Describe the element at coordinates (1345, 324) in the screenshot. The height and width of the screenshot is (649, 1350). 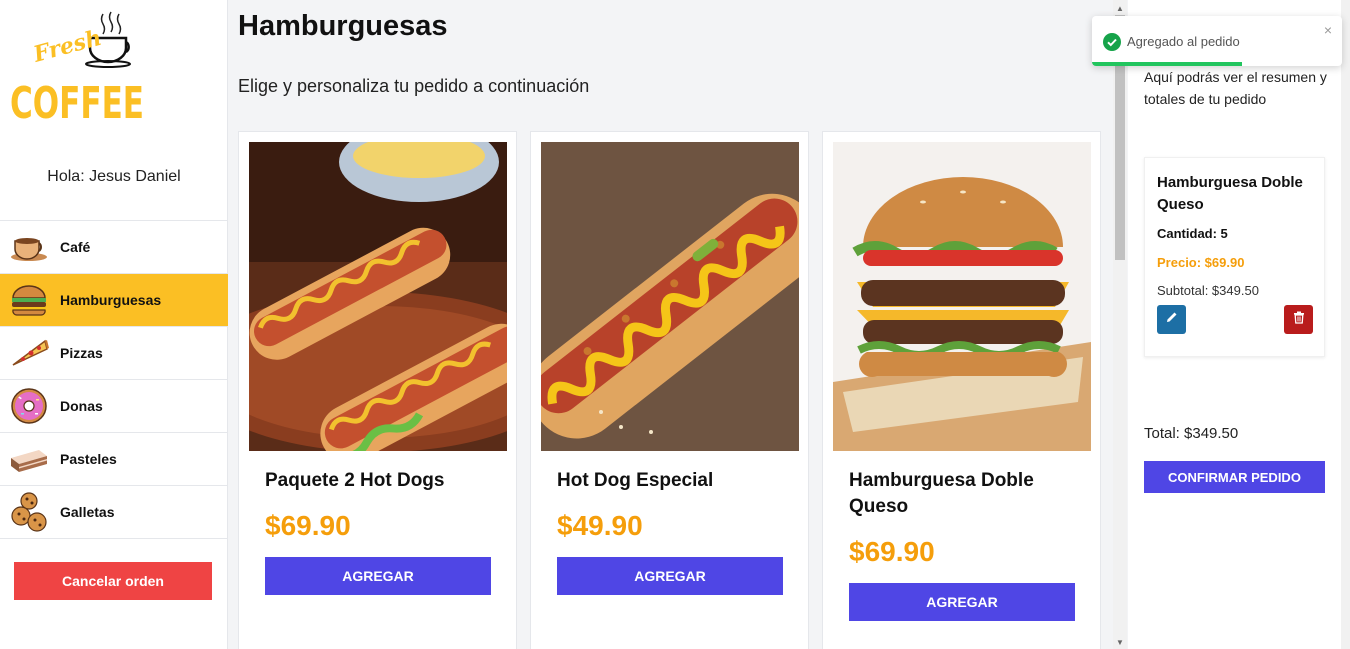
I see `page-scrollbar` at that location.